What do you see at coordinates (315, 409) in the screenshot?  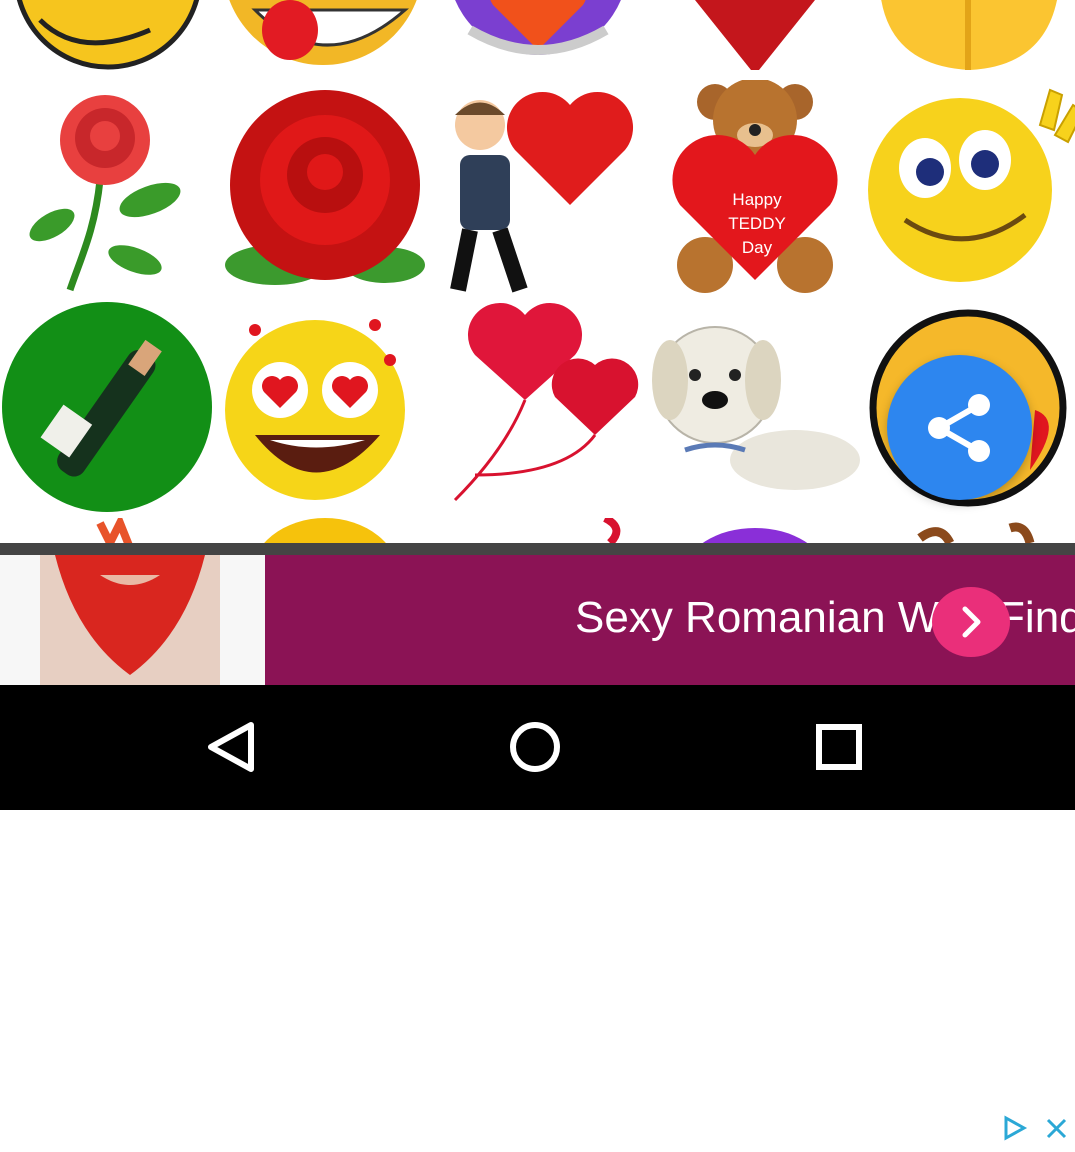 I see `heart-eyes-icon` at bounding box center [315, 409].